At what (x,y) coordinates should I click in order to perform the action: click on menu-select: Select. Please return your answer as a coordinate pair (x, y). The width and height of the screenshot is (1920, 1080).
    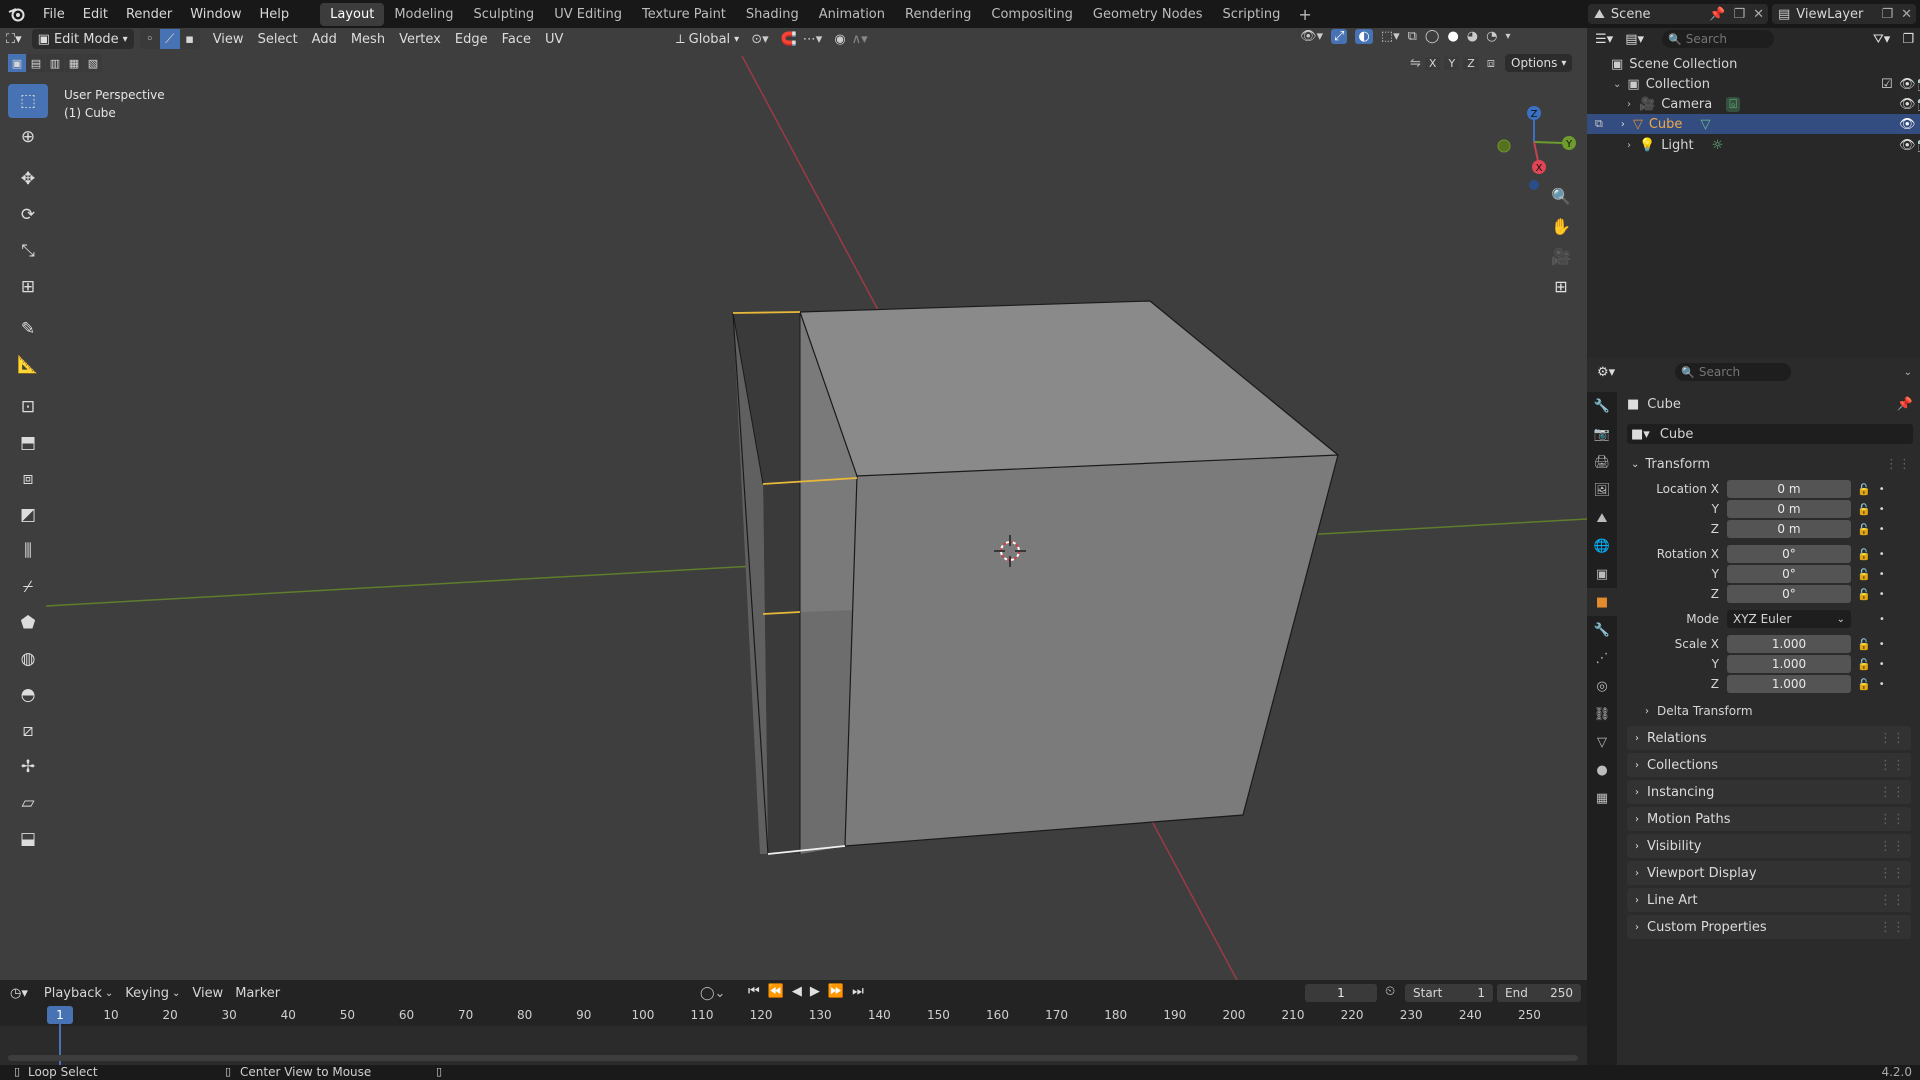
    Looking at the image, I should click on (278, 39).